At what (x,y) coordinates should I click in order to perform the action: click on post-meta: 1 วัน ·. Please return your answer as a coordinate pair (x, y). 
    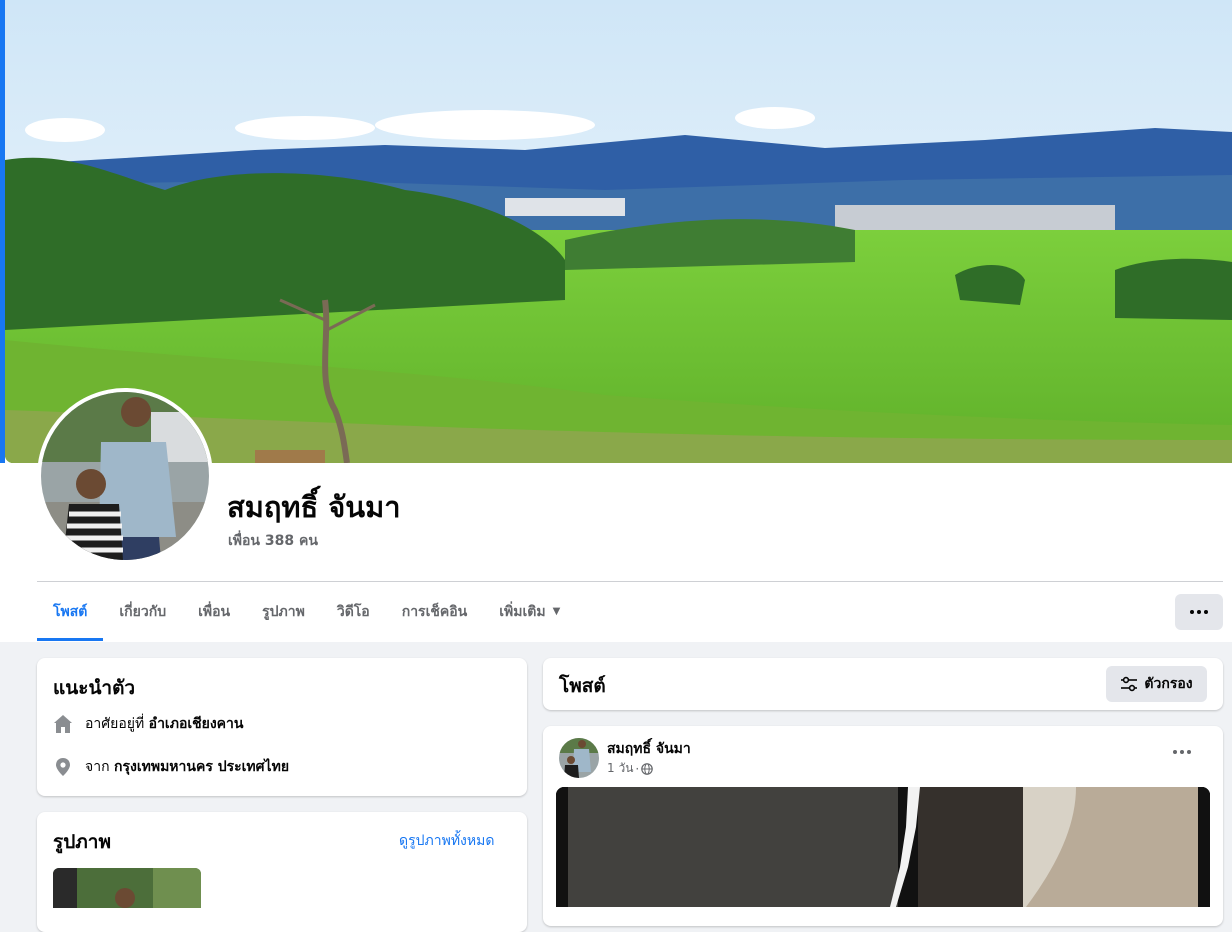
    Looking at the image, I should click on (630, 768).